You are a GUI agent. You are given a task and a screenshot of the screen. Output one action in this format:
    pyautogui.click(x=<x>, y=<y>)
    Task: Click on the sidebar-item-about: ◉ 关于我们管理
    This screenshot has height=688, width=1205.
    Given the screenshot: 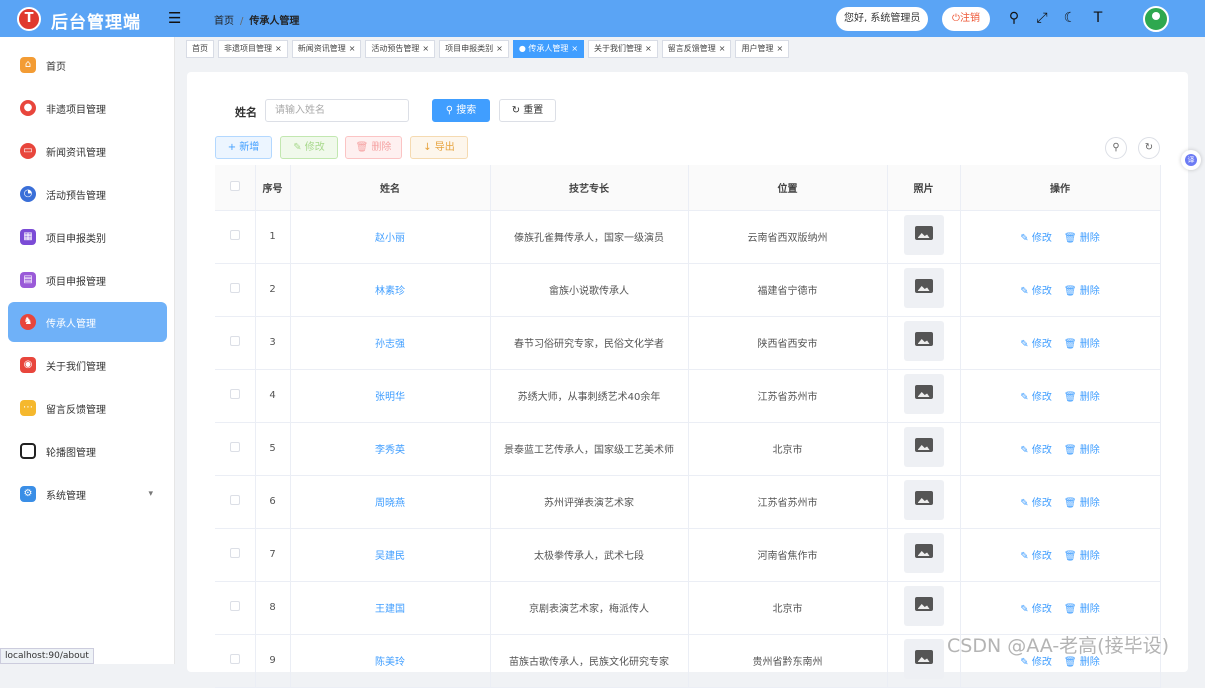 What is the action you would take?
    pyautogui.click(x=87, y=365)
    